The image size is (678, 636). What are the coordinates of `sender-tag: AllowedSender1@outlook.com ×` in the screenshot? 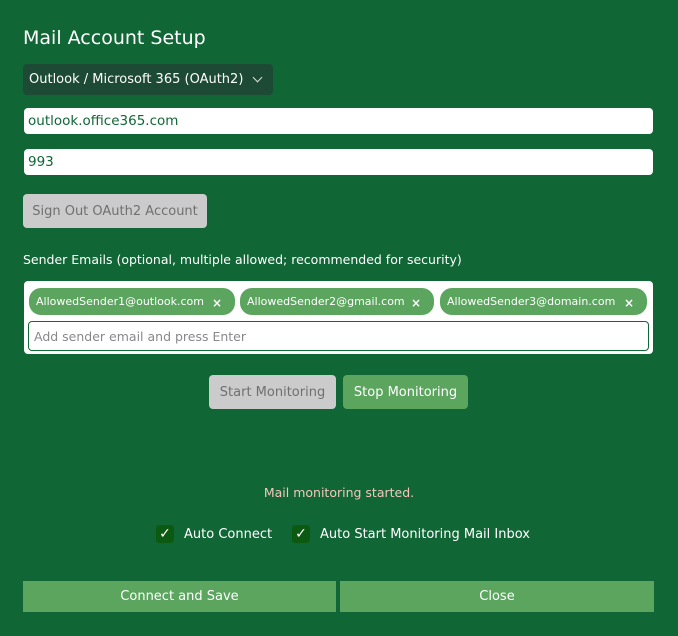 It's located at (132, 301).